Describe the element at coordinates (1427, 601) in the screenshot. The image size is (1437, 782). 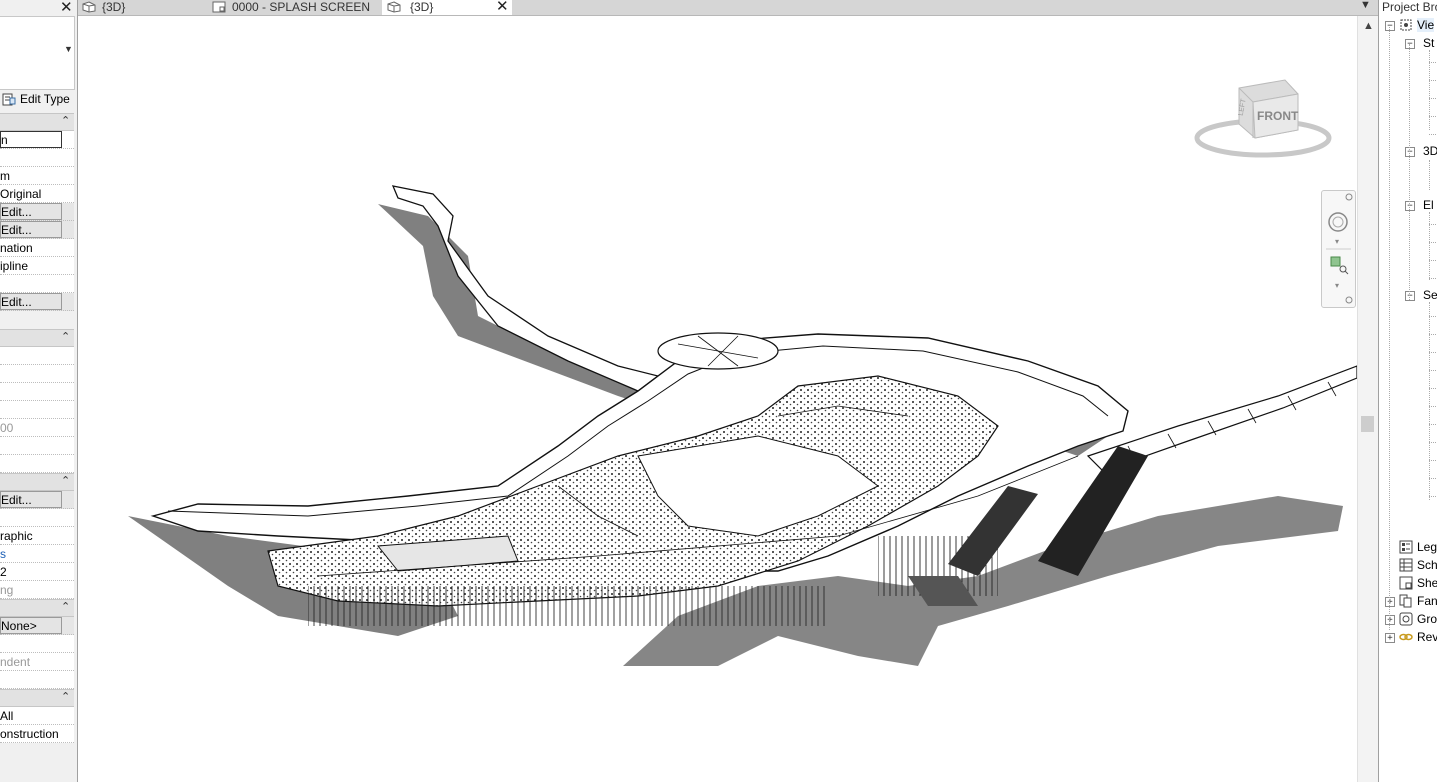
I see `browser-node-label: Fan` at that location.